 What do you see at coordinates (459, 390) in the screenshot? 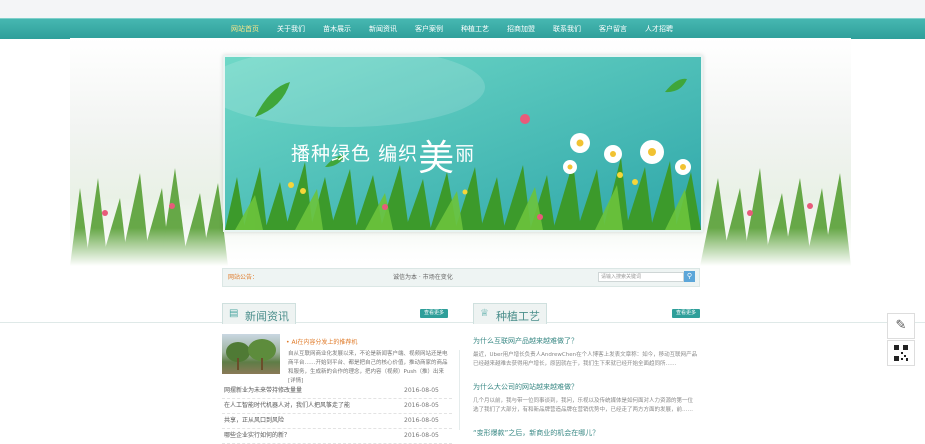
I see `column-divider` at bounding box center [459, 390].